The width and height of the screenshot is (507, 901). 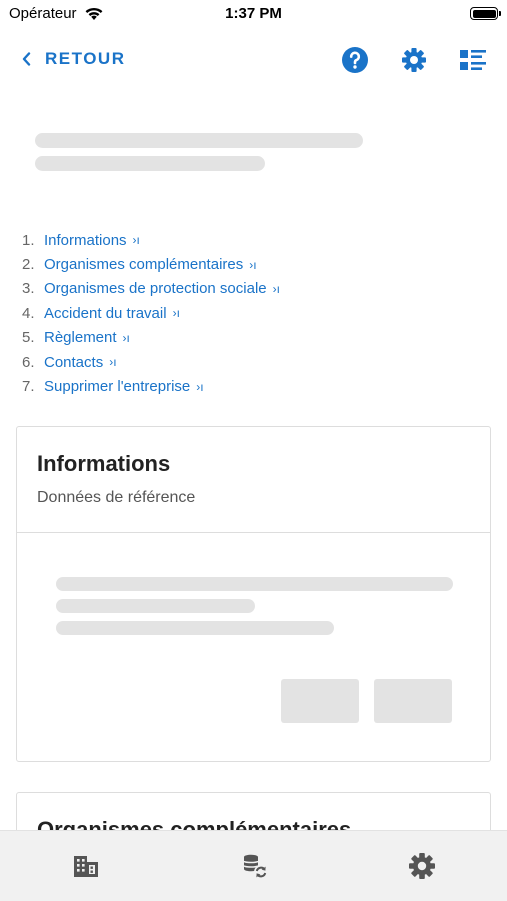 I want to click on chevron-left-icon, so click(x=26, y=59).